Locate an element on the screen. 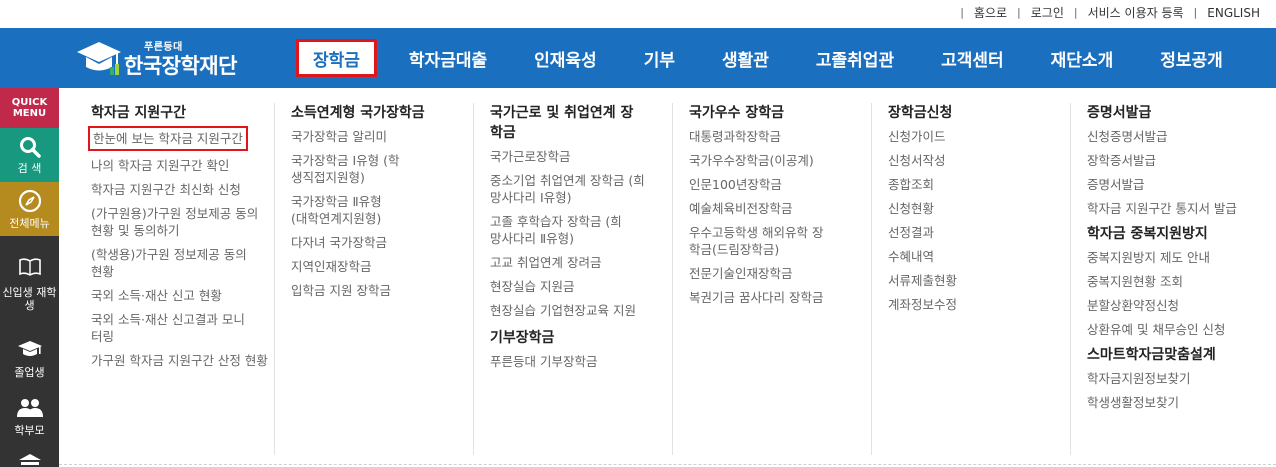 The width and height of the screenshot is (1276, 467). menu-link: 현장실습 지원금 is located at coordinates (581, 286).